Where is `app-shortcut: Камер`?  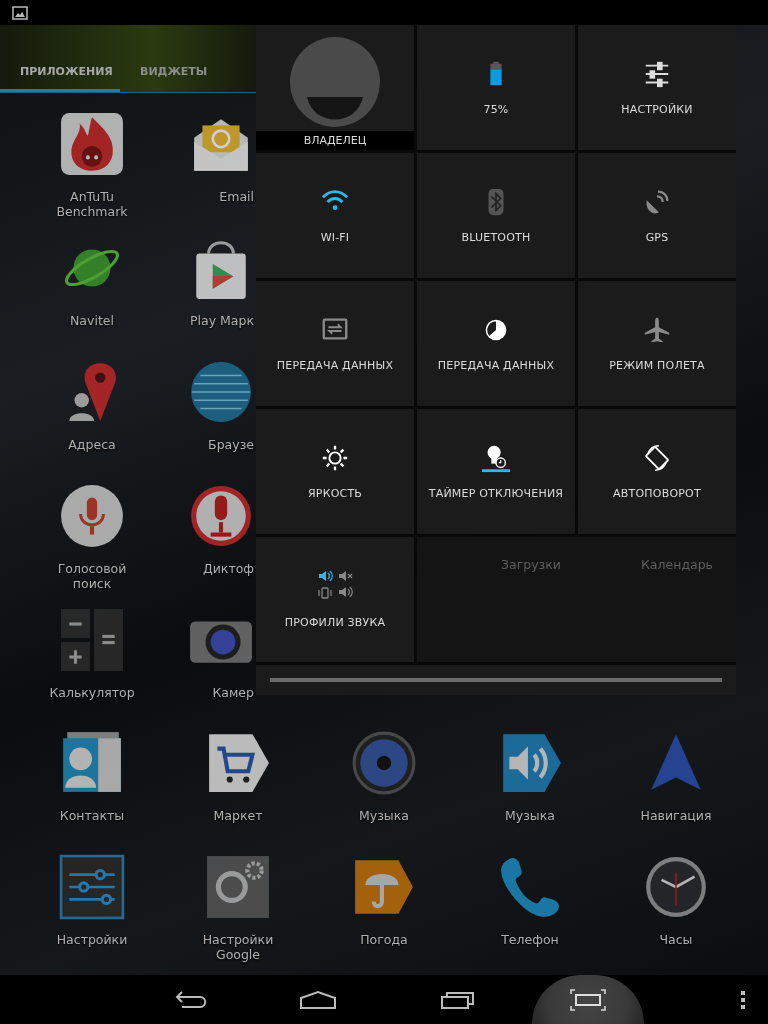 app-shortcut: Камер is located at coordinates (210, 659).